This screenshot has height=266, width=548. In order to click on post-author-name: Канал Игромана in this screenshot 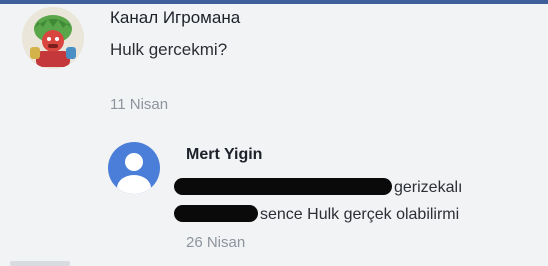, I will do `click(175, 18)`.